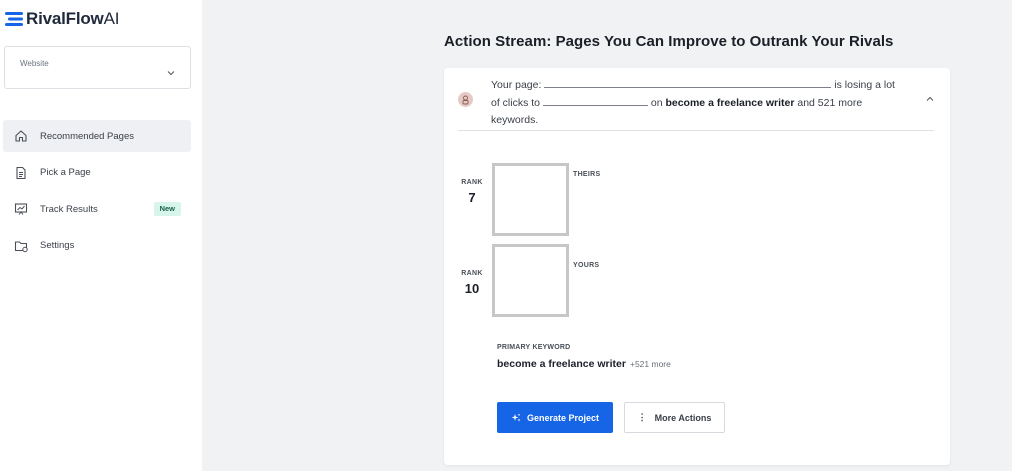  I want to click on rank-number: 7, so click(472, 197).